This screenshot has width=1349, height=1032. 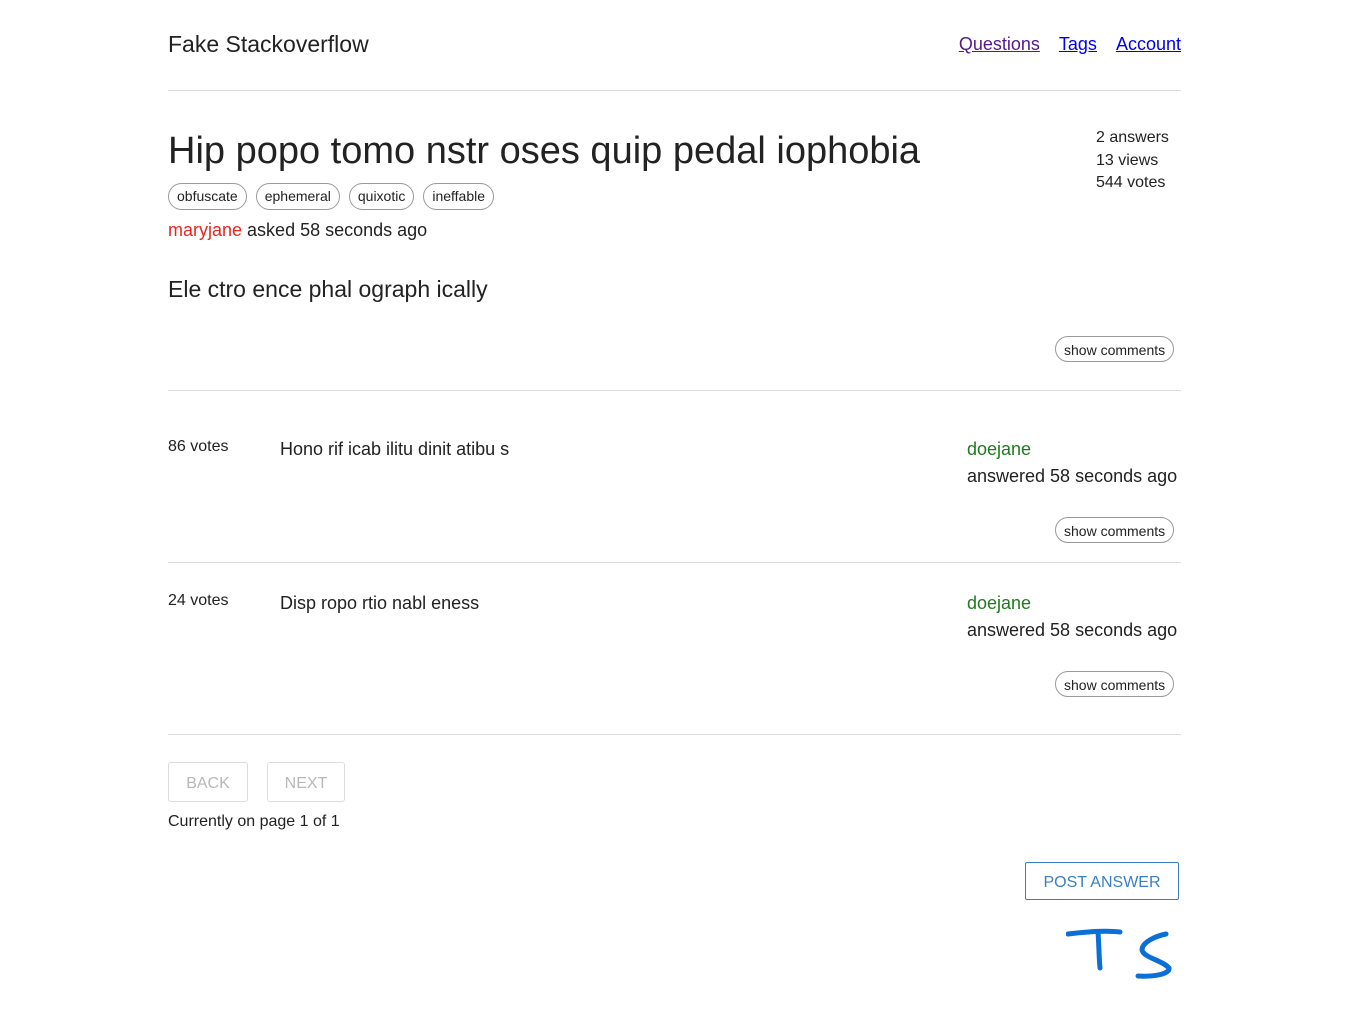 I want to click on question-show-comments-button: show comments, so click(x=1115, y=349).